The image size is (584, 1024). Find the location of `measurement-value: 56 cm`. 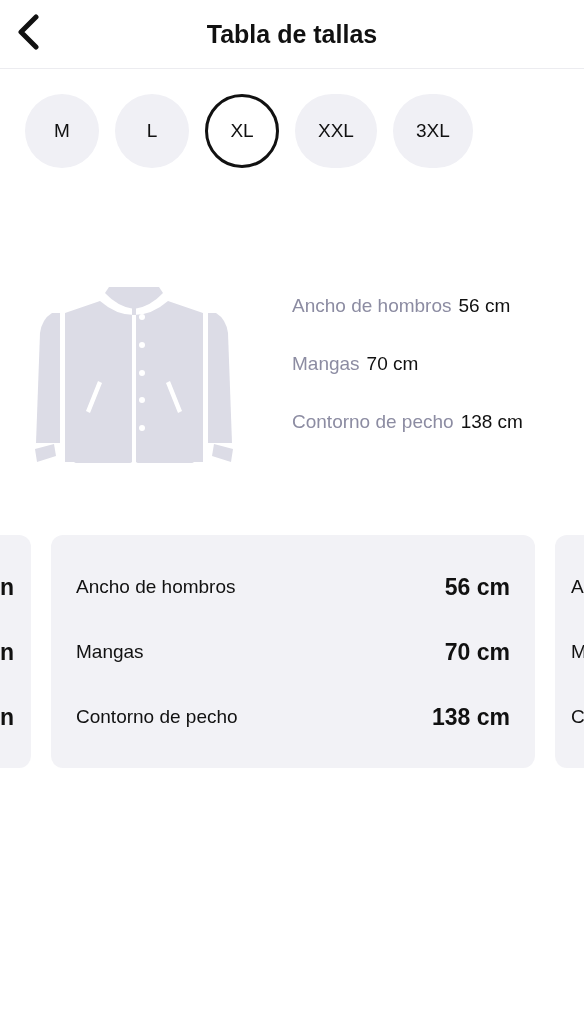

measurement-value: 56 cm is located at coordinates (477, 586).